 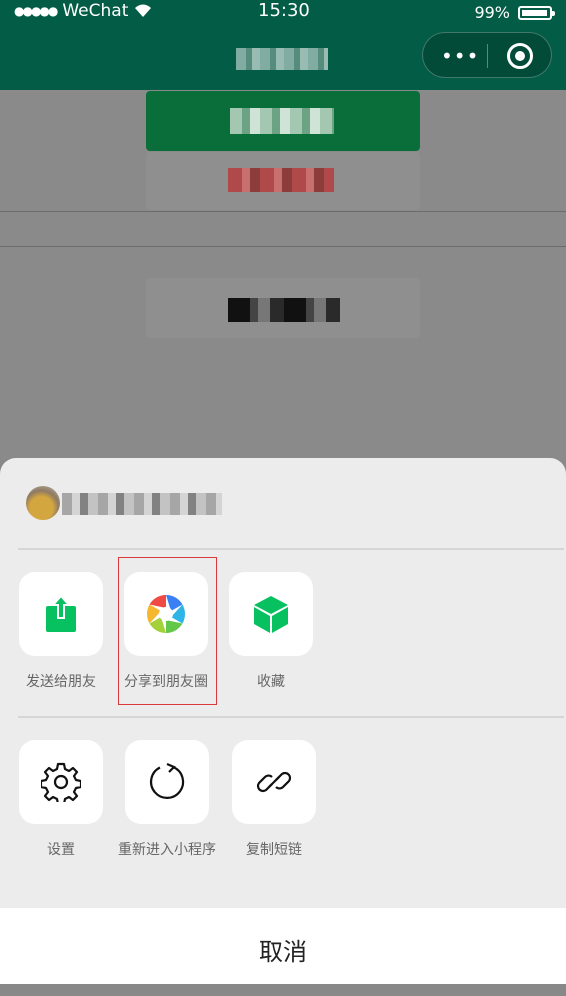 I want to click on secondary-button-label-redacted, so click(x=281, y=180).